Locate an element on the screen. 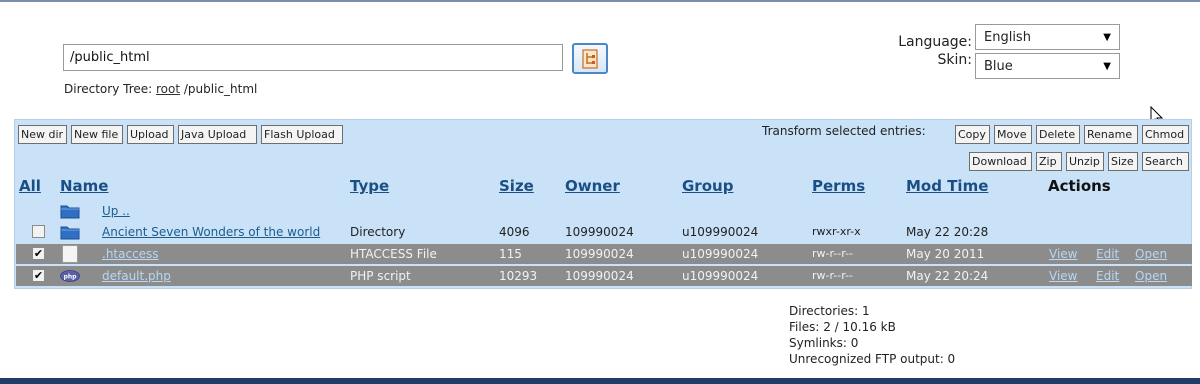 The height and width of the screenshot is (384, 1200). language-label: Language: is located at coordinates (935, 42).